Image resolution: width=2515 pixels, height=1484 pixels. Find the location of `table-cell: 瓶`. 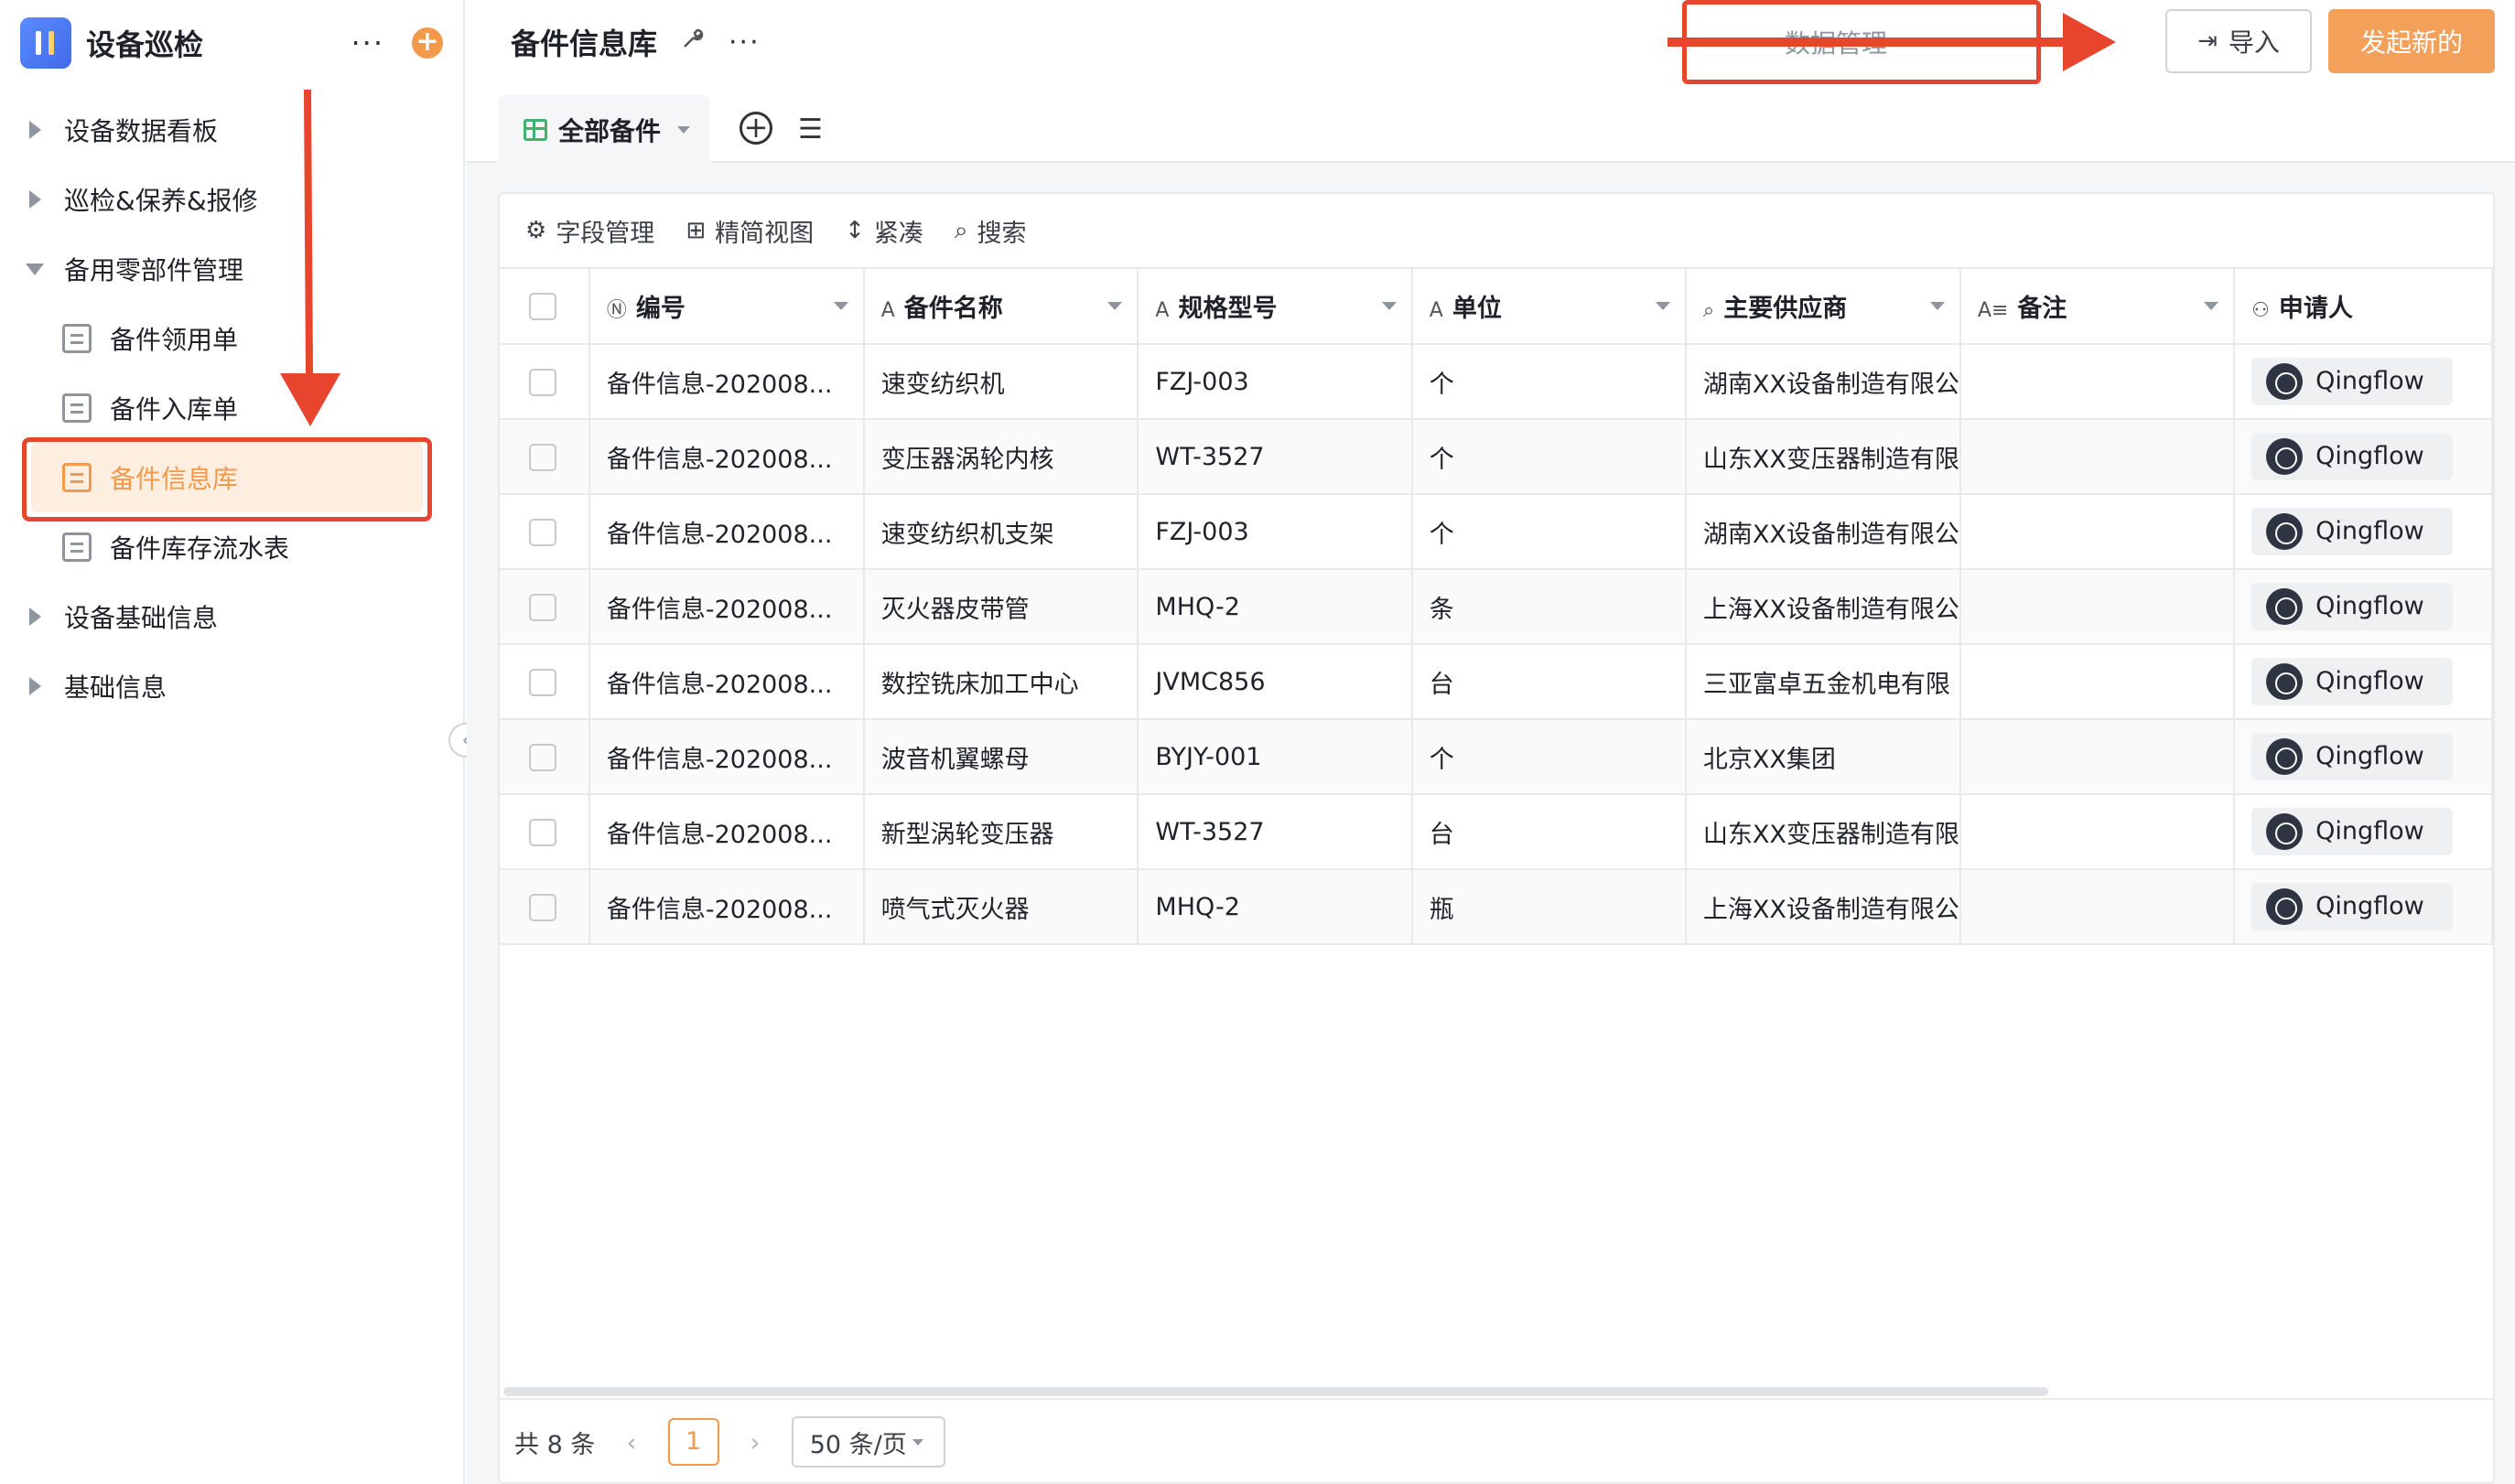

table-cell: 瓶 is located at coordinates (1549, 907).